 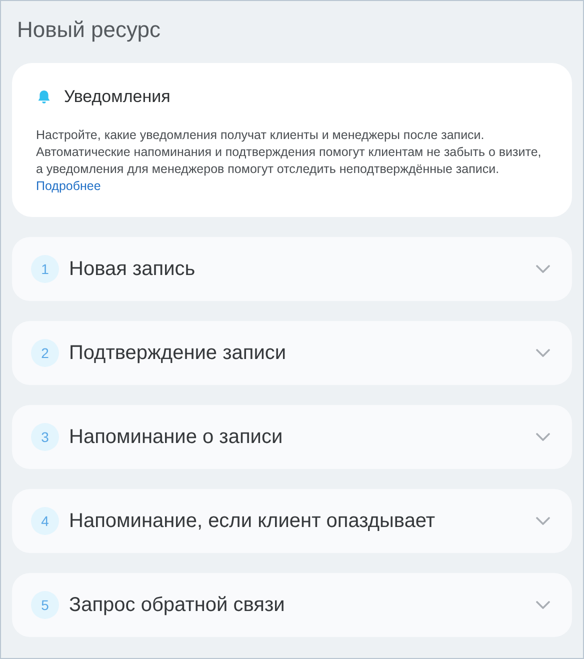 What do you see at coordinates (45, 605) in the screenshot?
I see `step-number: 5` at bounding box center [45, 605].